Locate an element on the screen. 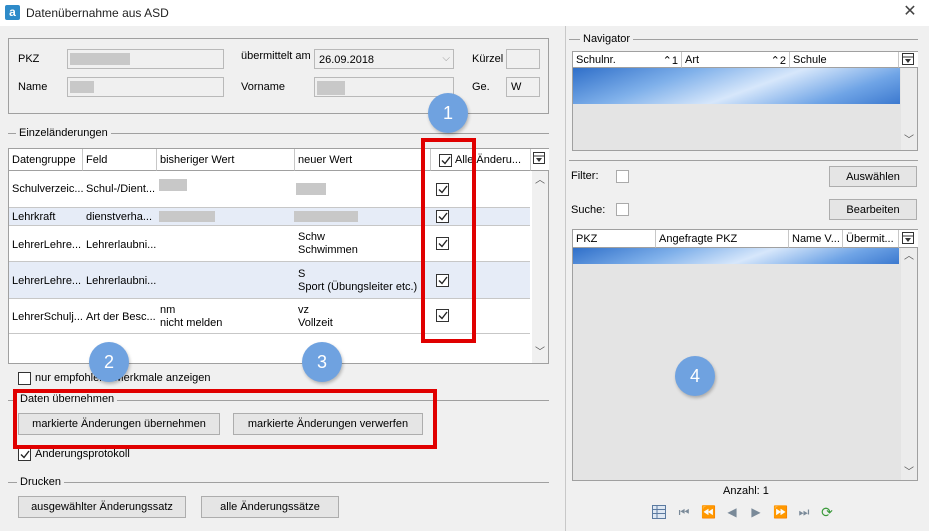 The height and width of the screenshot is (531, 929). filter-checkbox is located at coordinates (622, 176).